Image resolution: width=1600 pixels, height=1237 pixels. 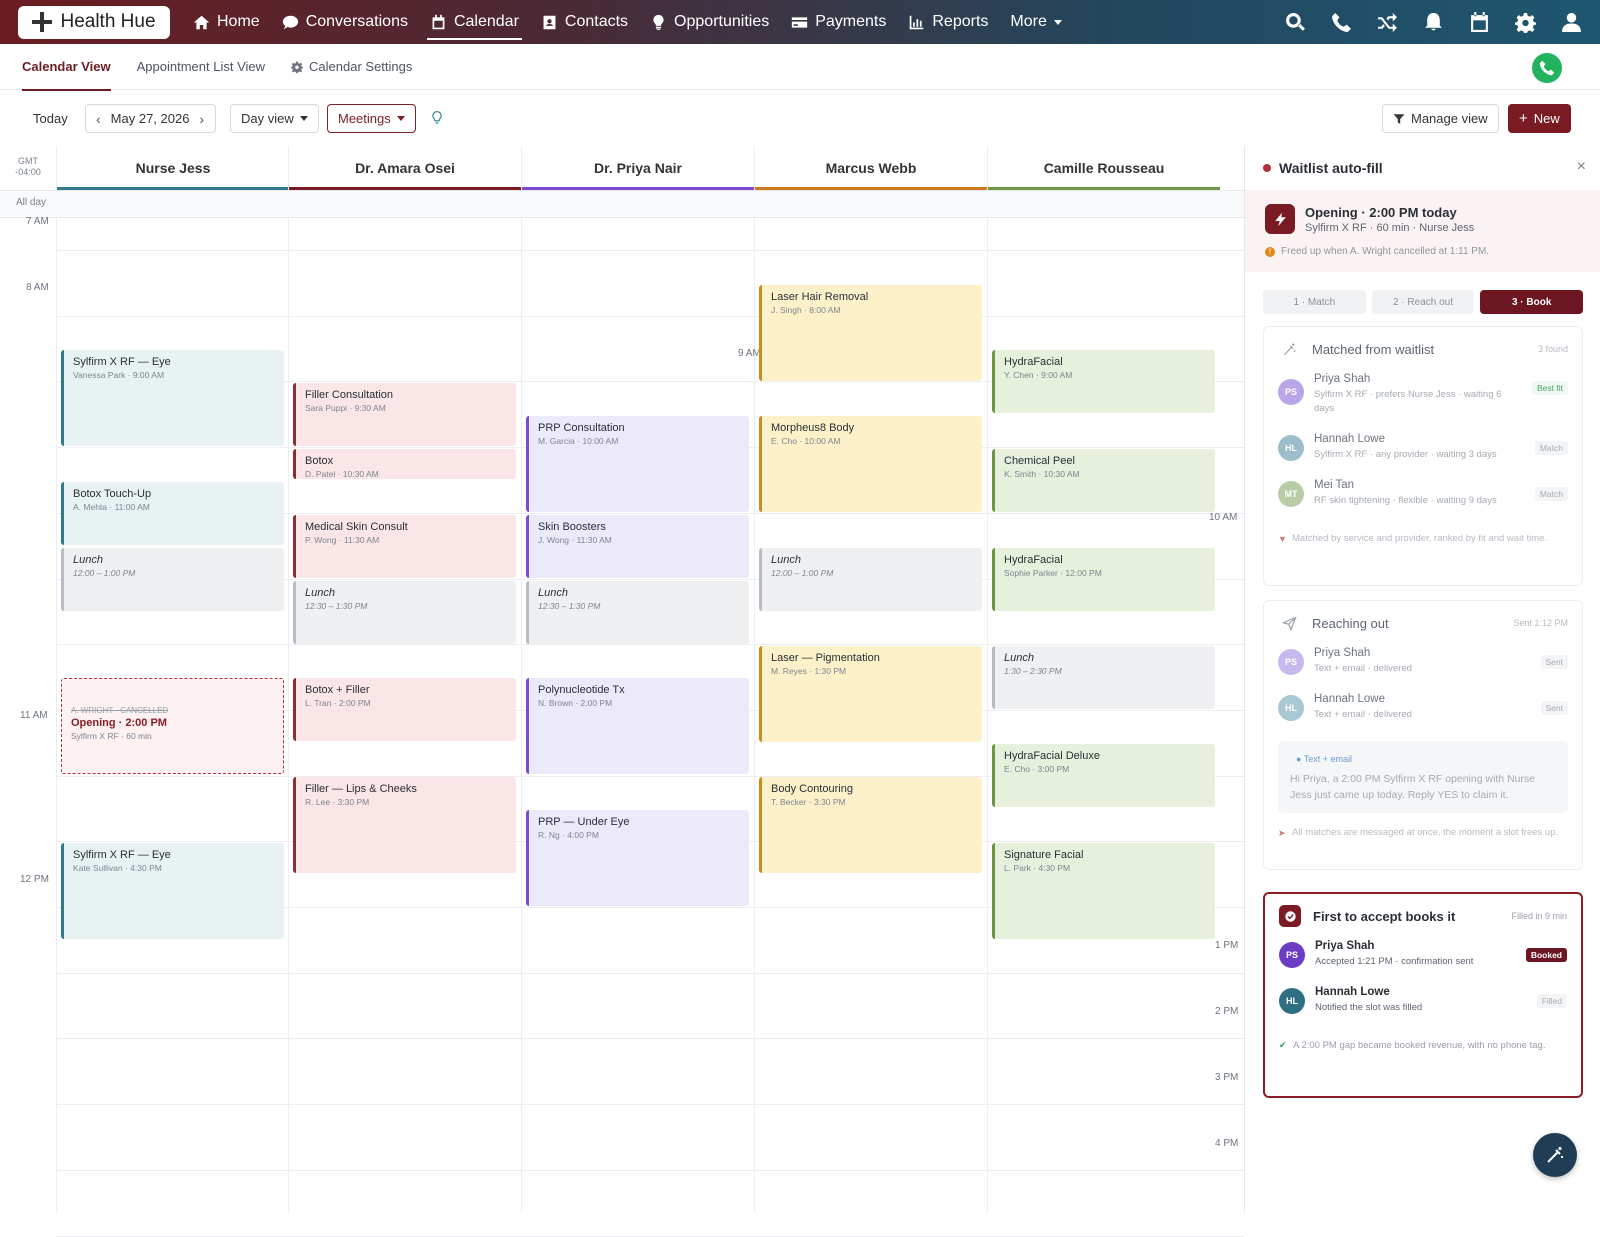 I want to click on event-title: Laser — Pigmentation, so click(x=825, y=658).